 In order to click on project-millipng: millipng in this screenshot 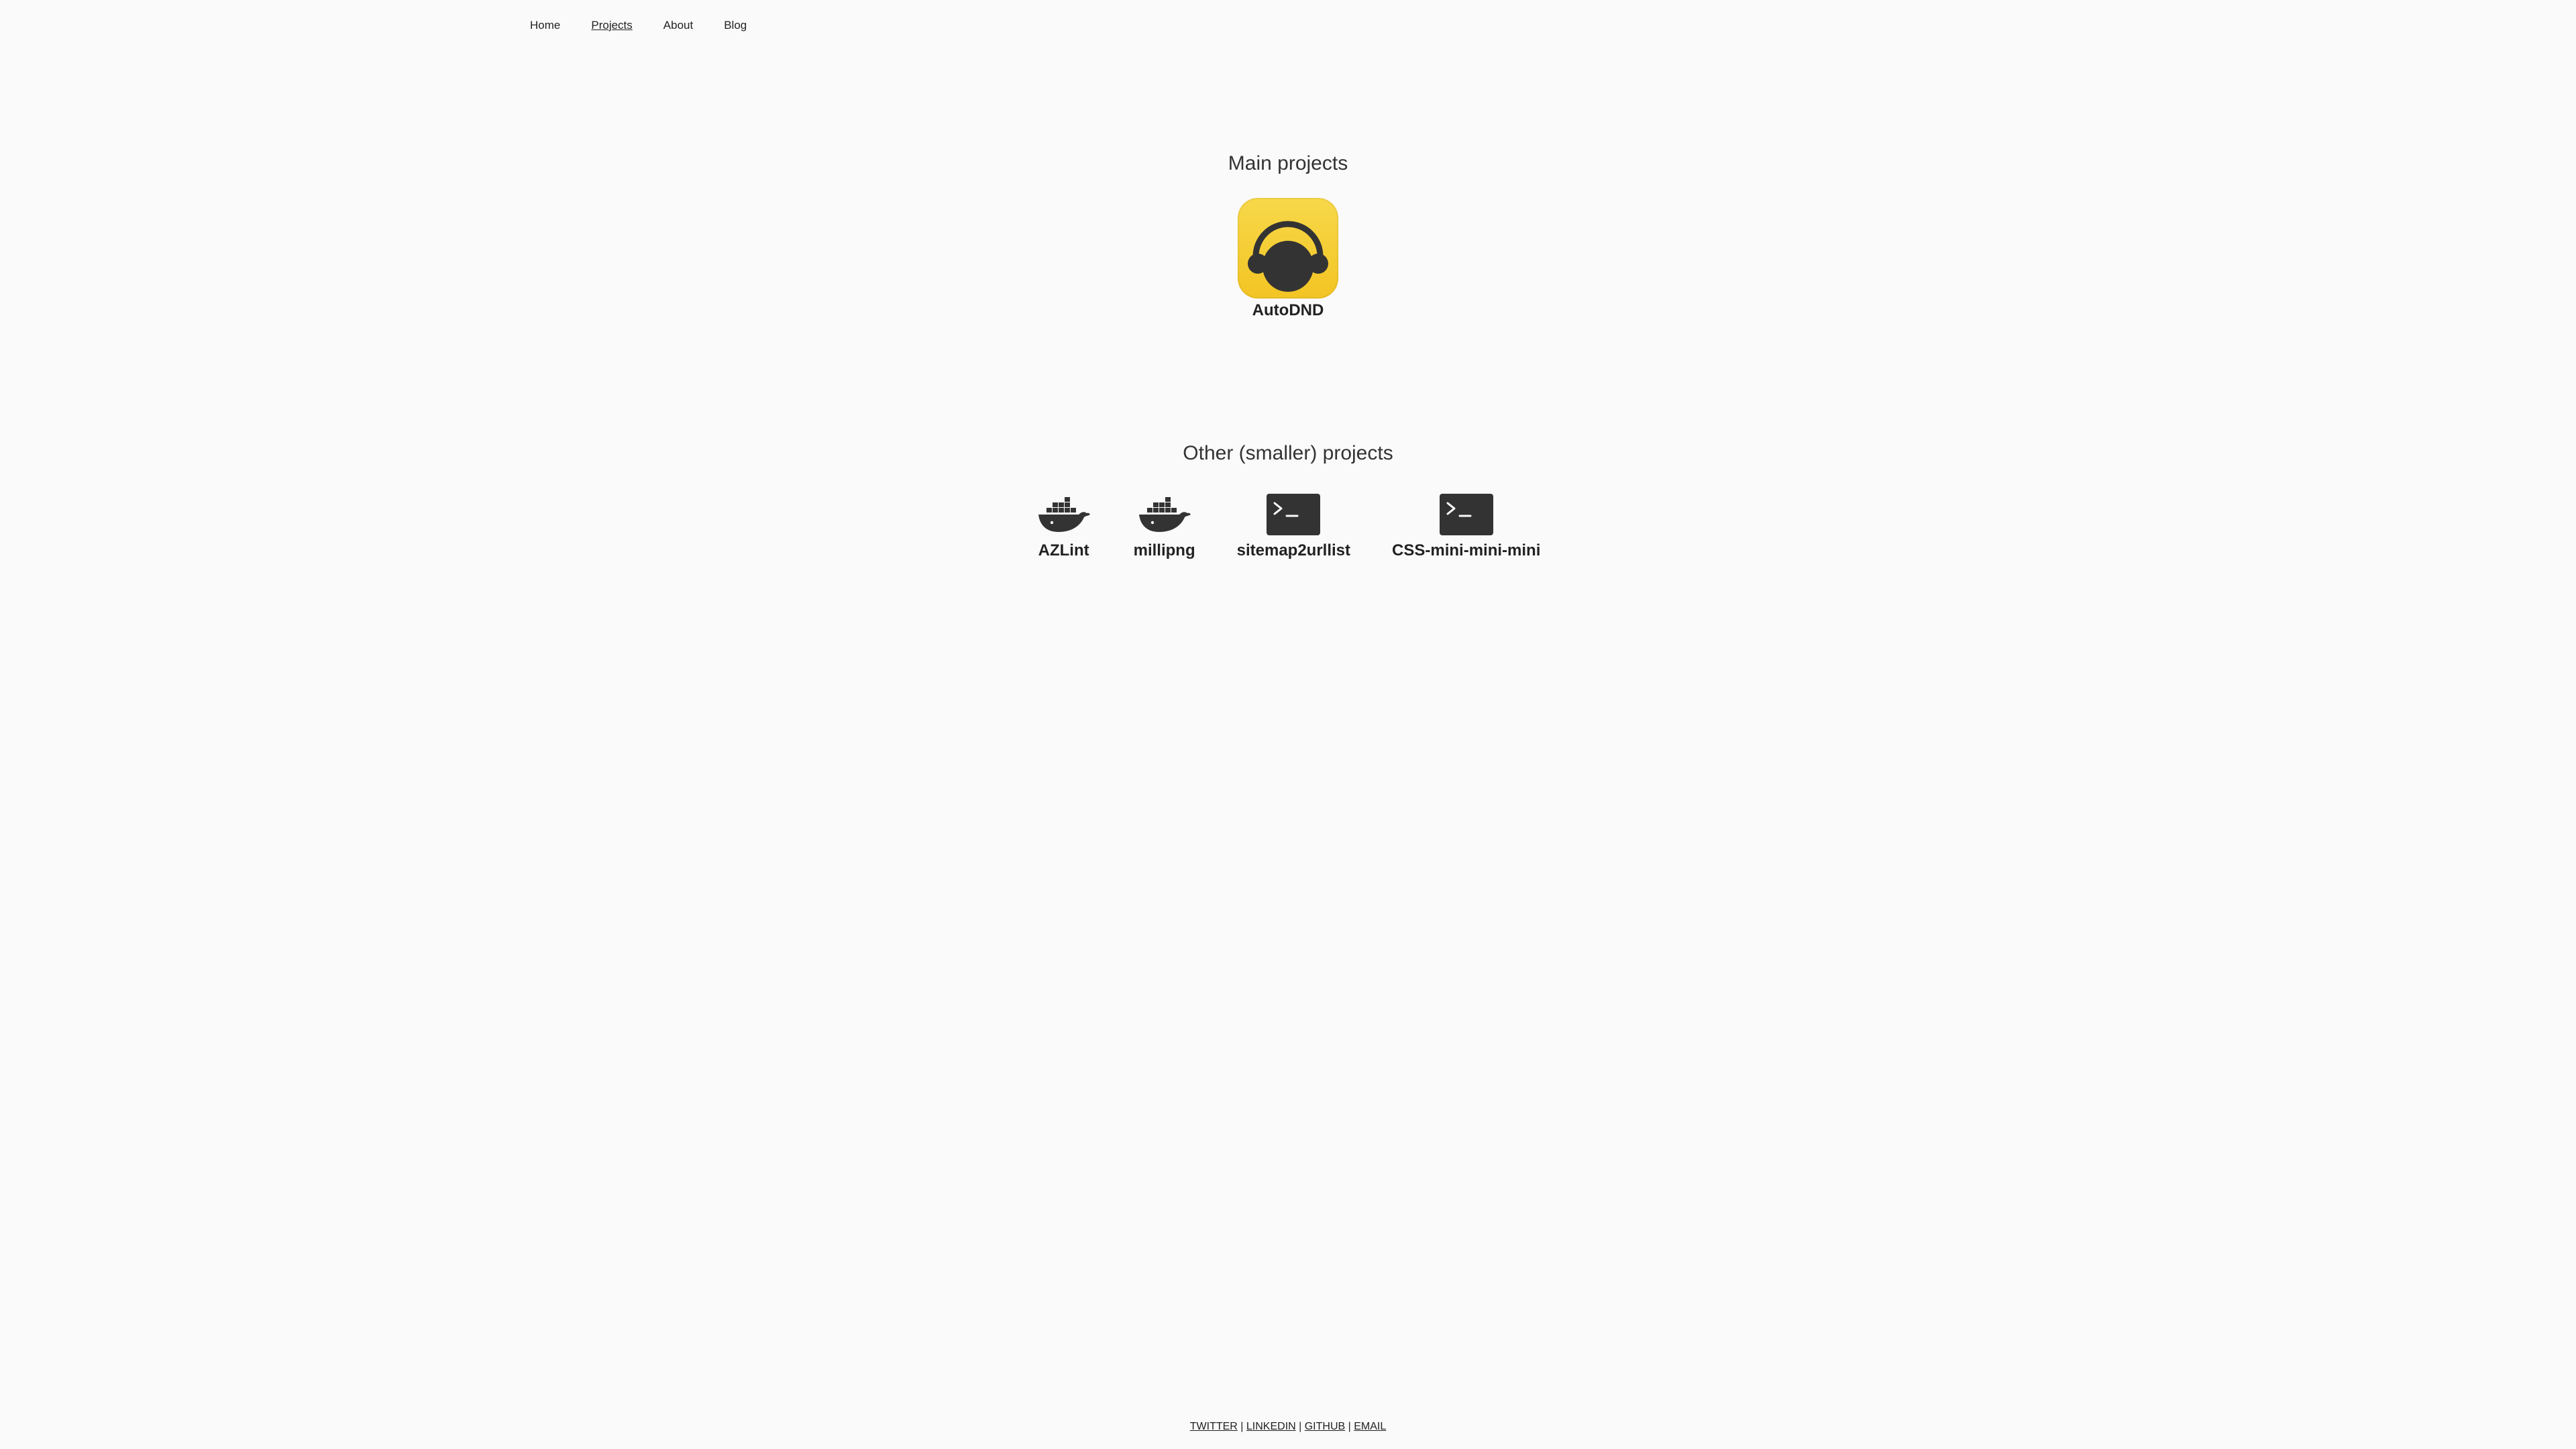, I will do `click(1164, 526)`.